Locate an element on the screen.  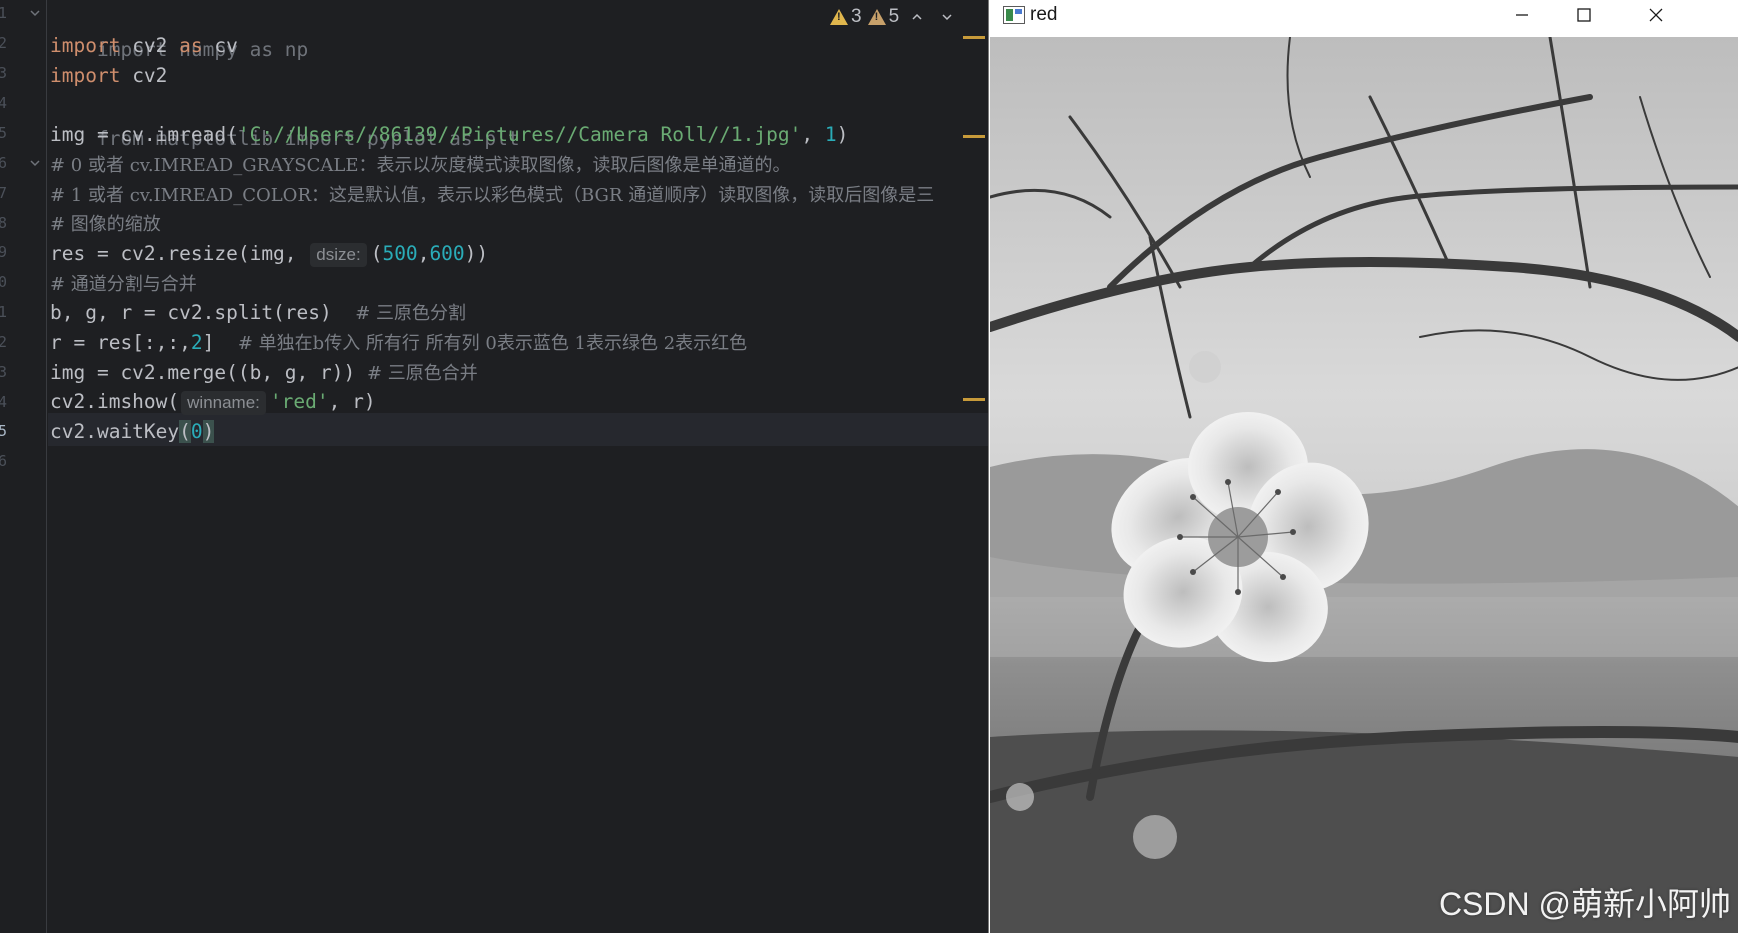
code-line: cv2.imshow(winname:'red', r) is located at coordinates (213, 401).